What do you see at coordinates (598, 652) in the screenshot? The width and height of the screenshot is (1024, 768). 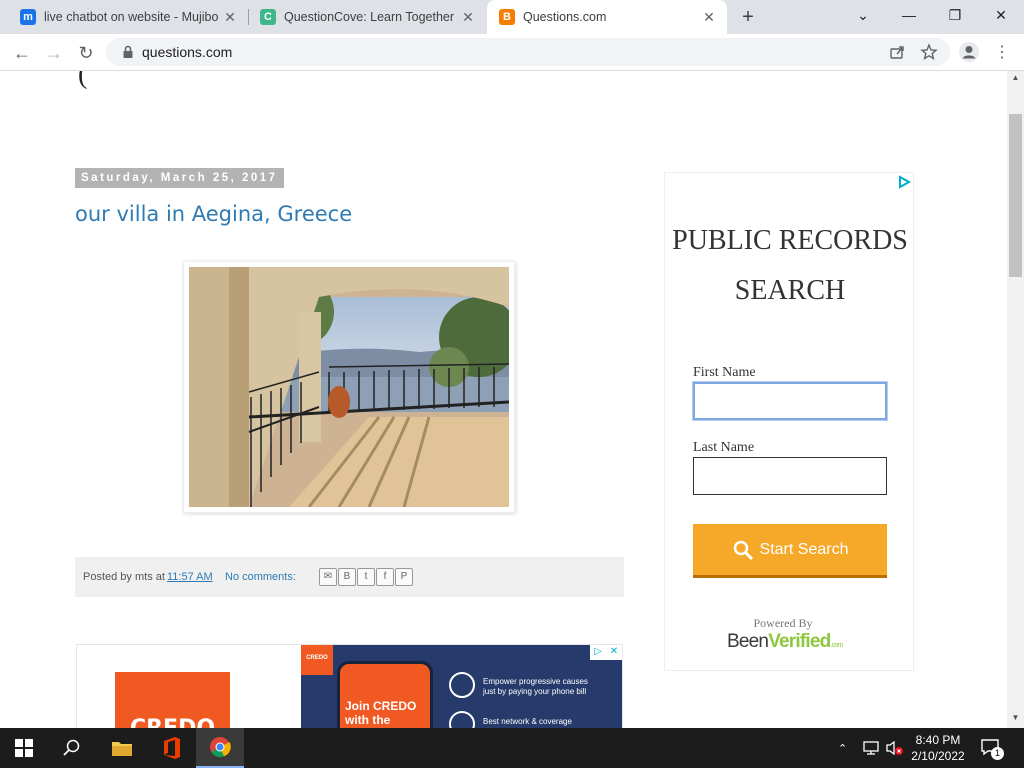 I see `adchoices-icon: ▷` at bounding box center [598, 652].